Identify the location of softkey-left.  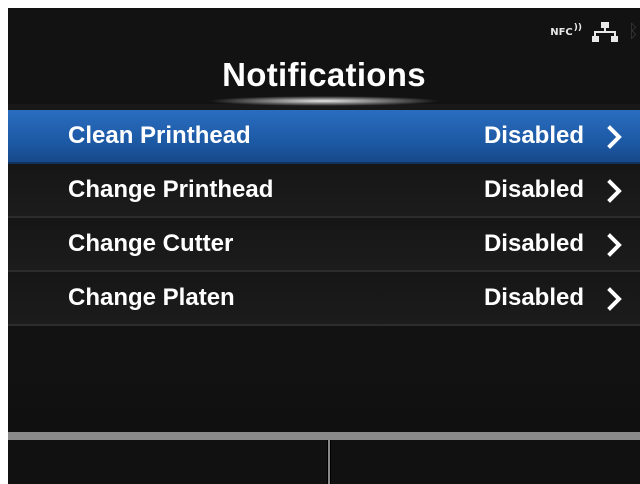
(167, 462).